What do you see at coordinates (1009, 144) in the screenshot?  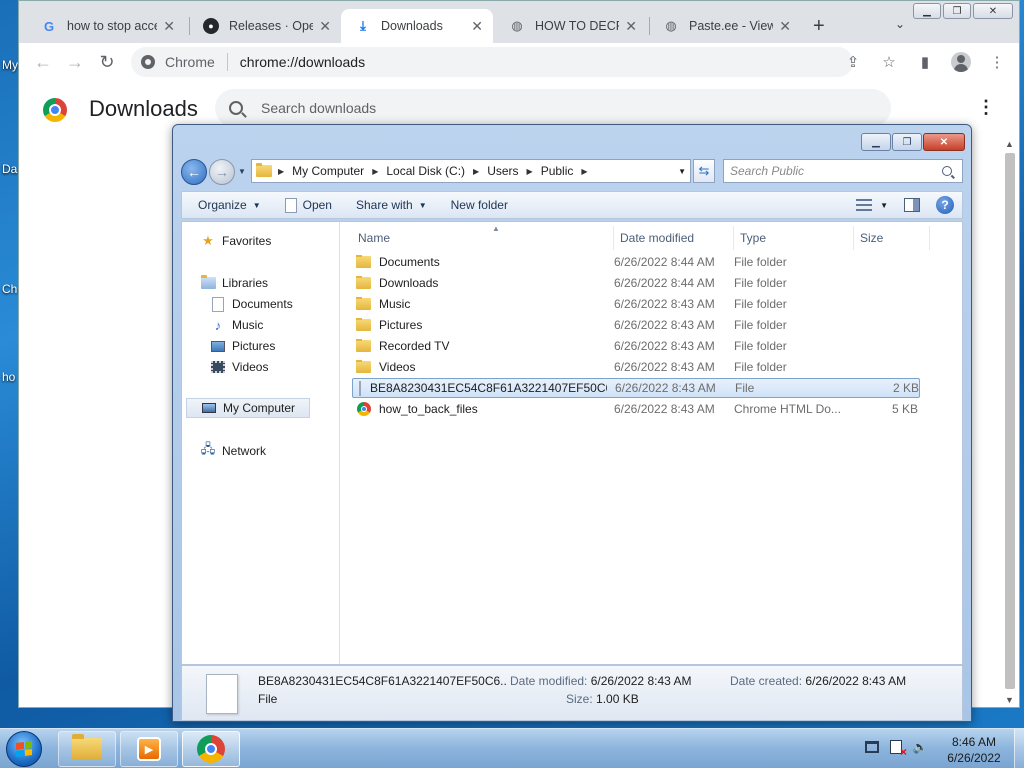 I see `scroll-up-icon: ▲` at bounding box center [1009, 144].